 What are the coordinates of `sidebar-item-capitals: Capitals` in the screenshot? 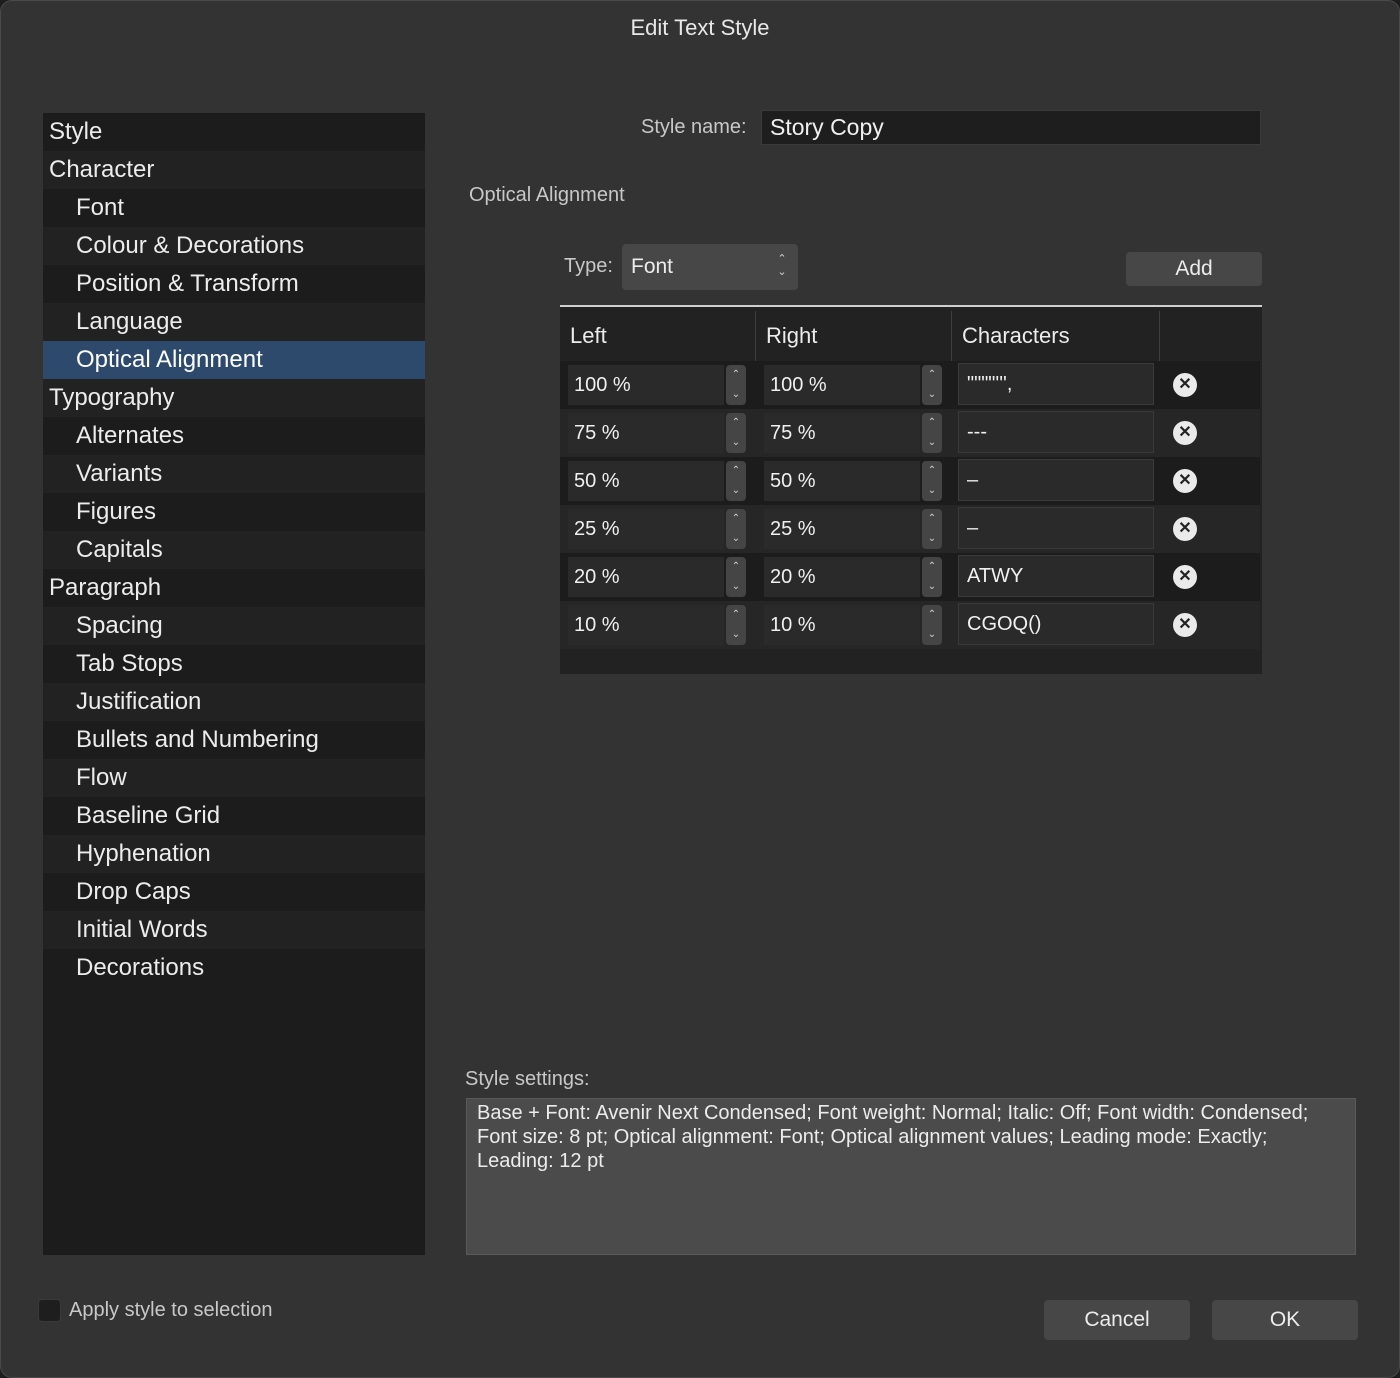 It's located at (234, 550).